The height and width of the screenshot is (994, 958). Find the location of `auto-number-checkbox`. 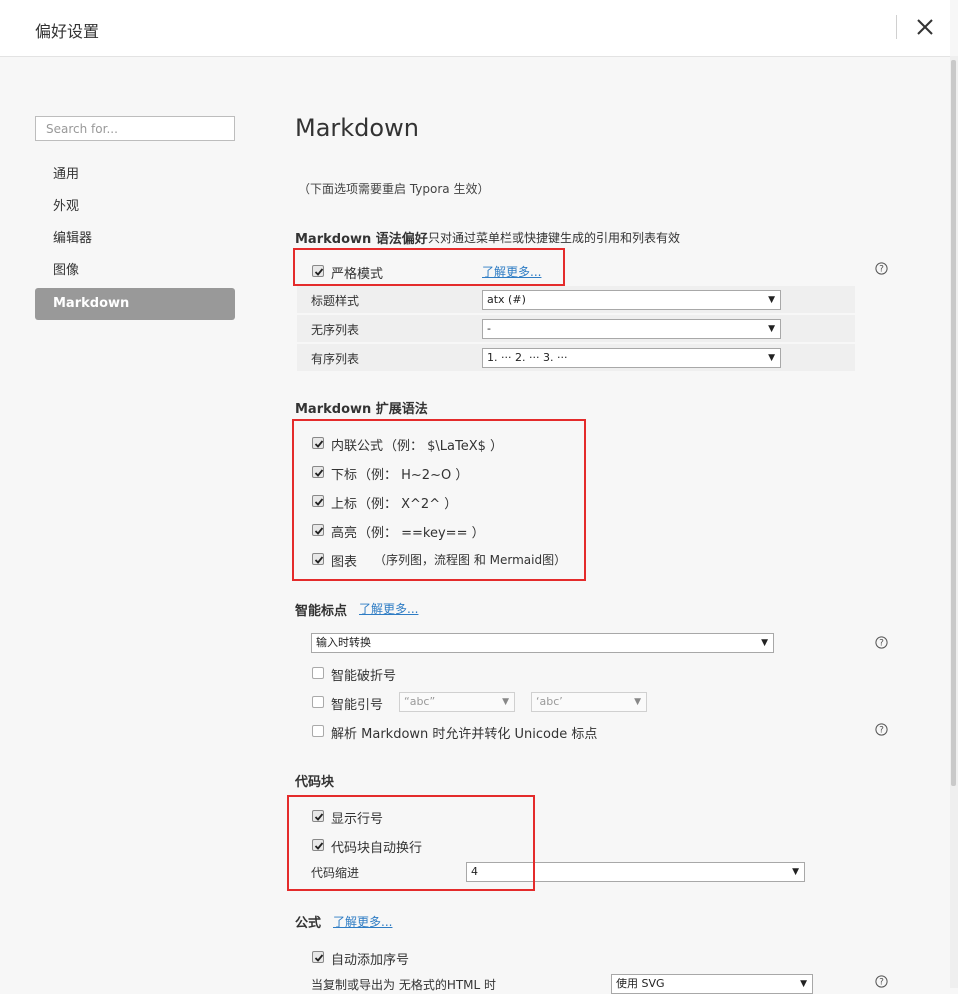

auto-number-checkbox is located at coordinates (318, 957).